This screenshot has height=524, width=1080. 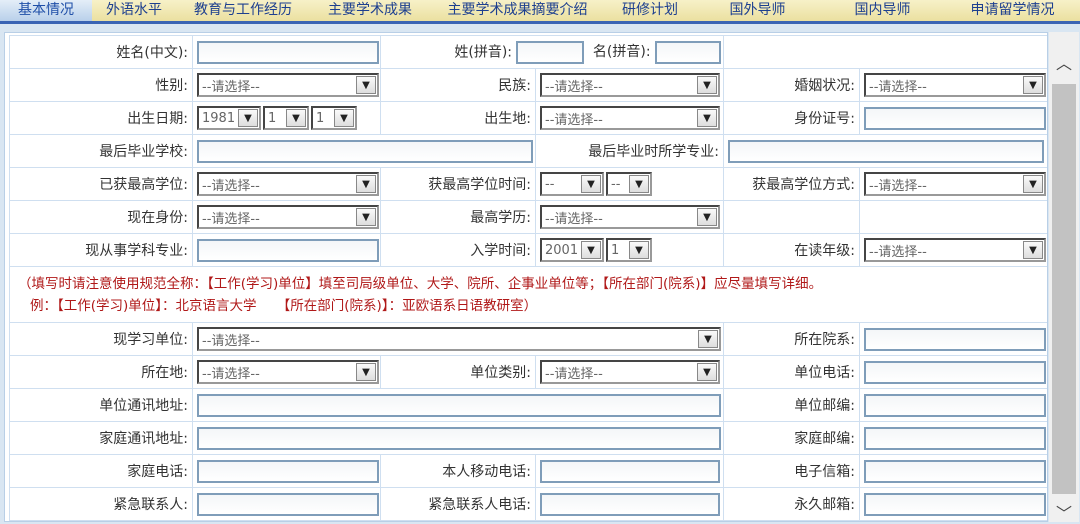 What do you see at coordinates (288, 52) in the screenshot?
I see `name-cn-input` at bounding box center [288, 52].